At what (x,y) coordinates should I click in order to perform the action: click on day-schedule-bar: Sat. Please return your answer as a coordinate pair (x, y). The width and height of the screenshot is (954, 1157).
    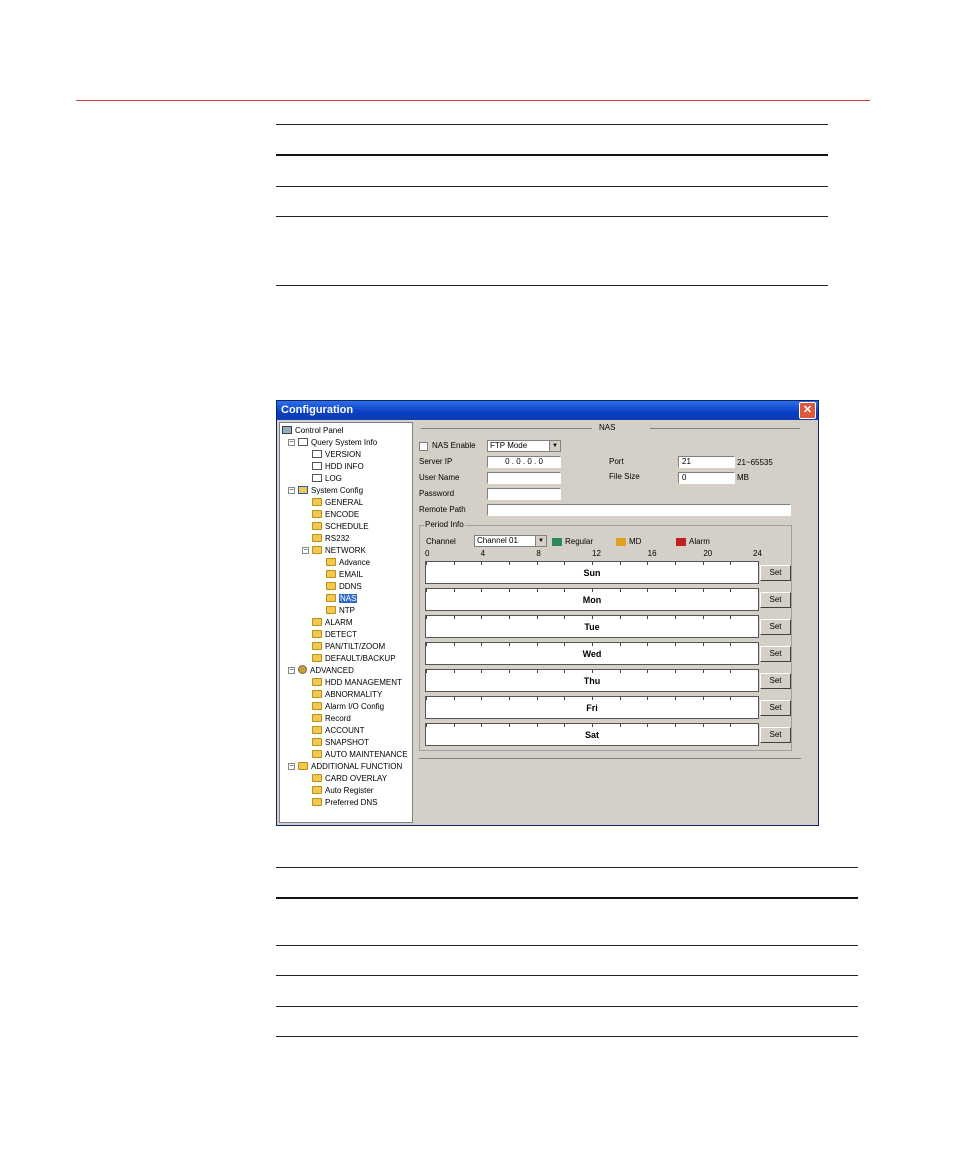
    Looking at the image, I should click on (592, 734).